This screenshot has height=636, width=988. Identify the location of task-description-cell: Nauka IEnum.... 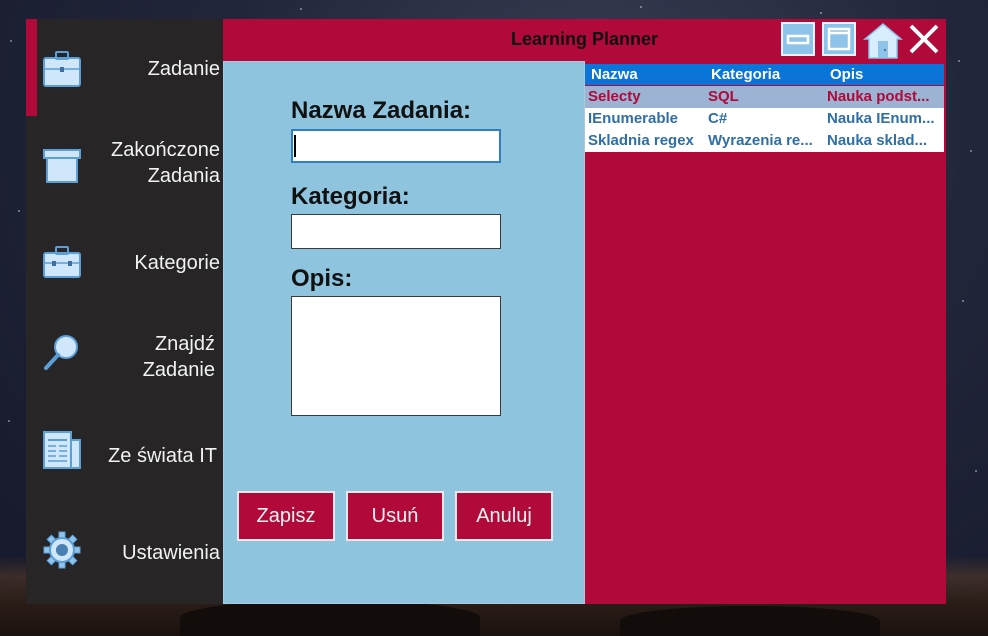
(881, 118).